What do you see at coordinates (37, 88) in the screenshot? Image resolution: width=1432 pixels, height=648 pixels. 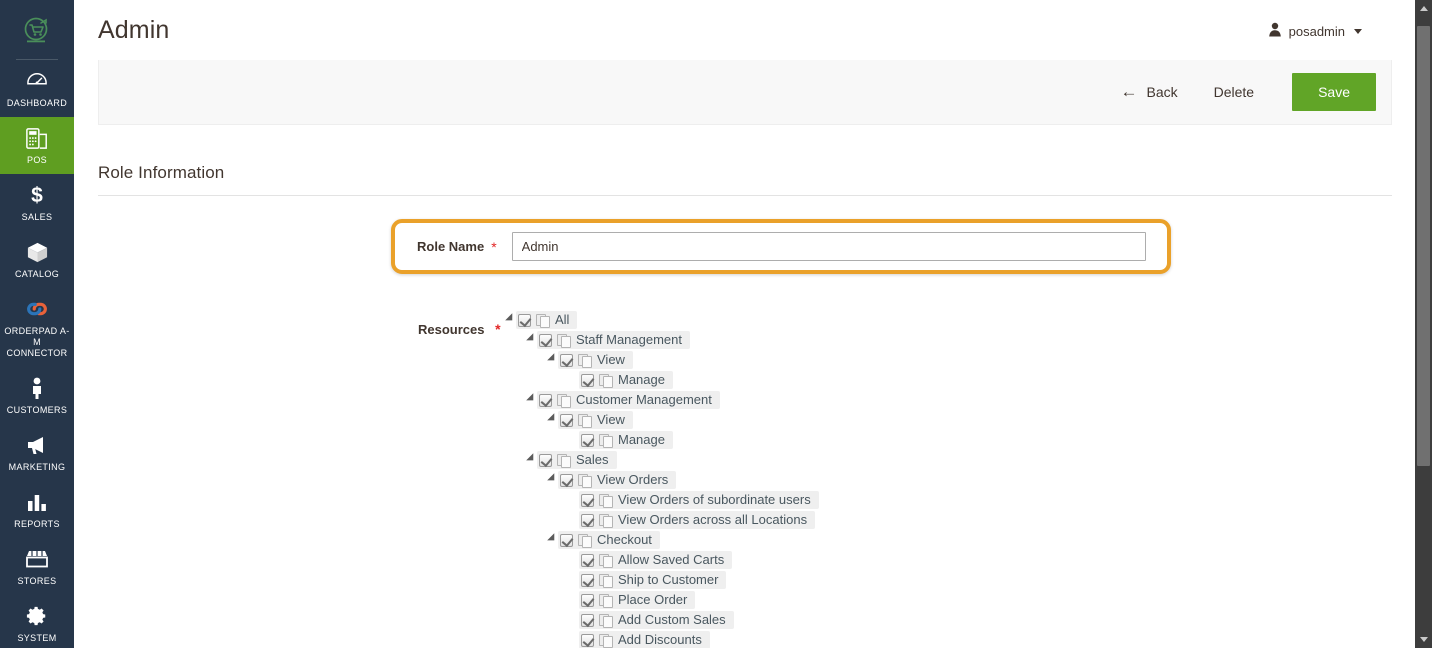 I see `sidebar-item-dashboard: DASHBOARD` at bounding box center [37, 88].